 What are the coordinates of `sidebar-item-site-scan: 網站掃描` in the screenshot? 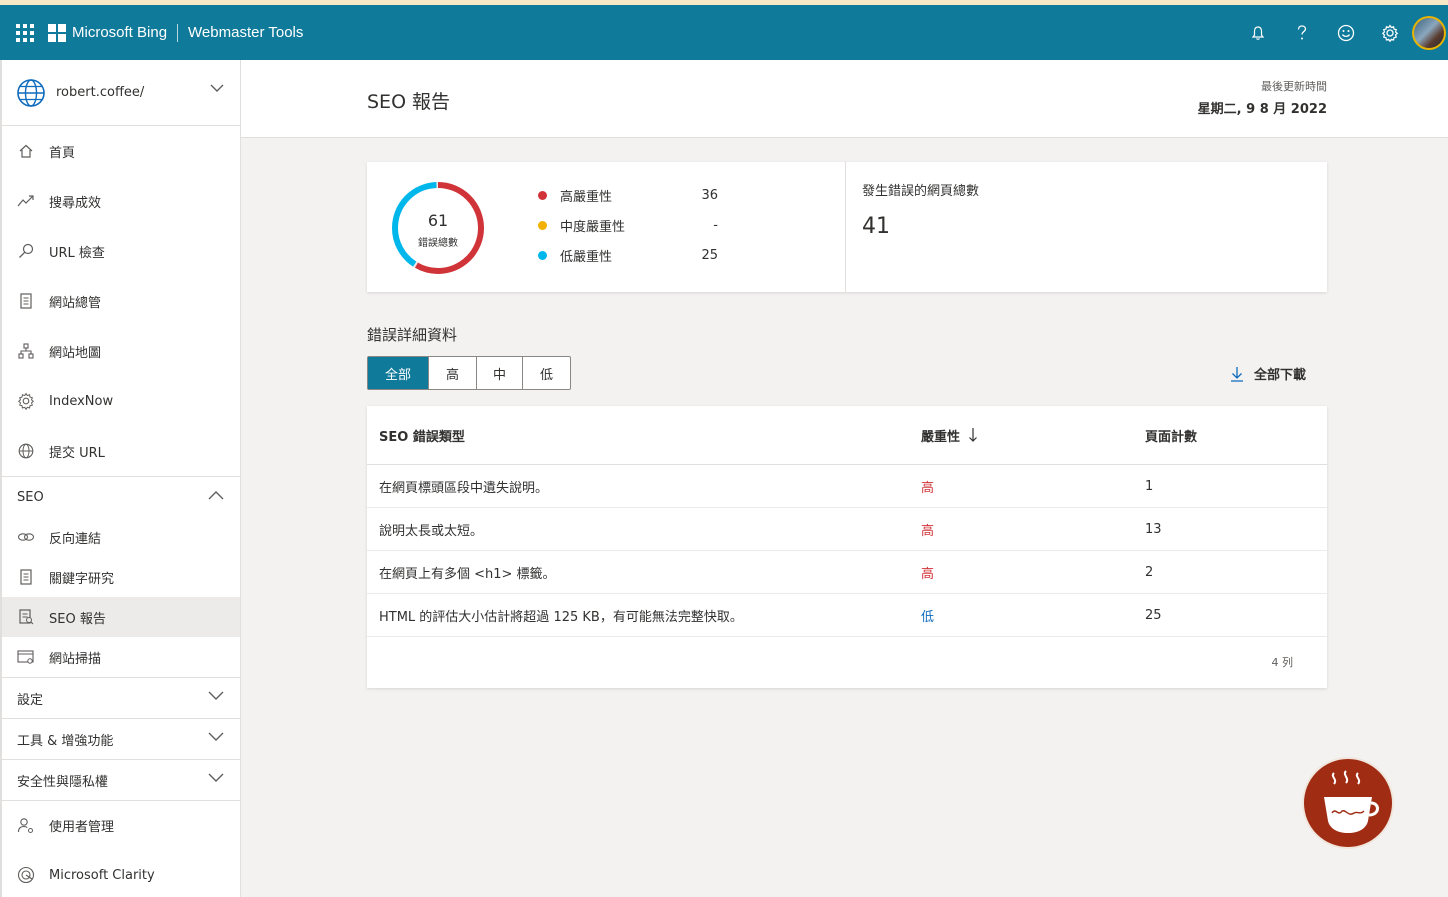 It's located at (121, 657).